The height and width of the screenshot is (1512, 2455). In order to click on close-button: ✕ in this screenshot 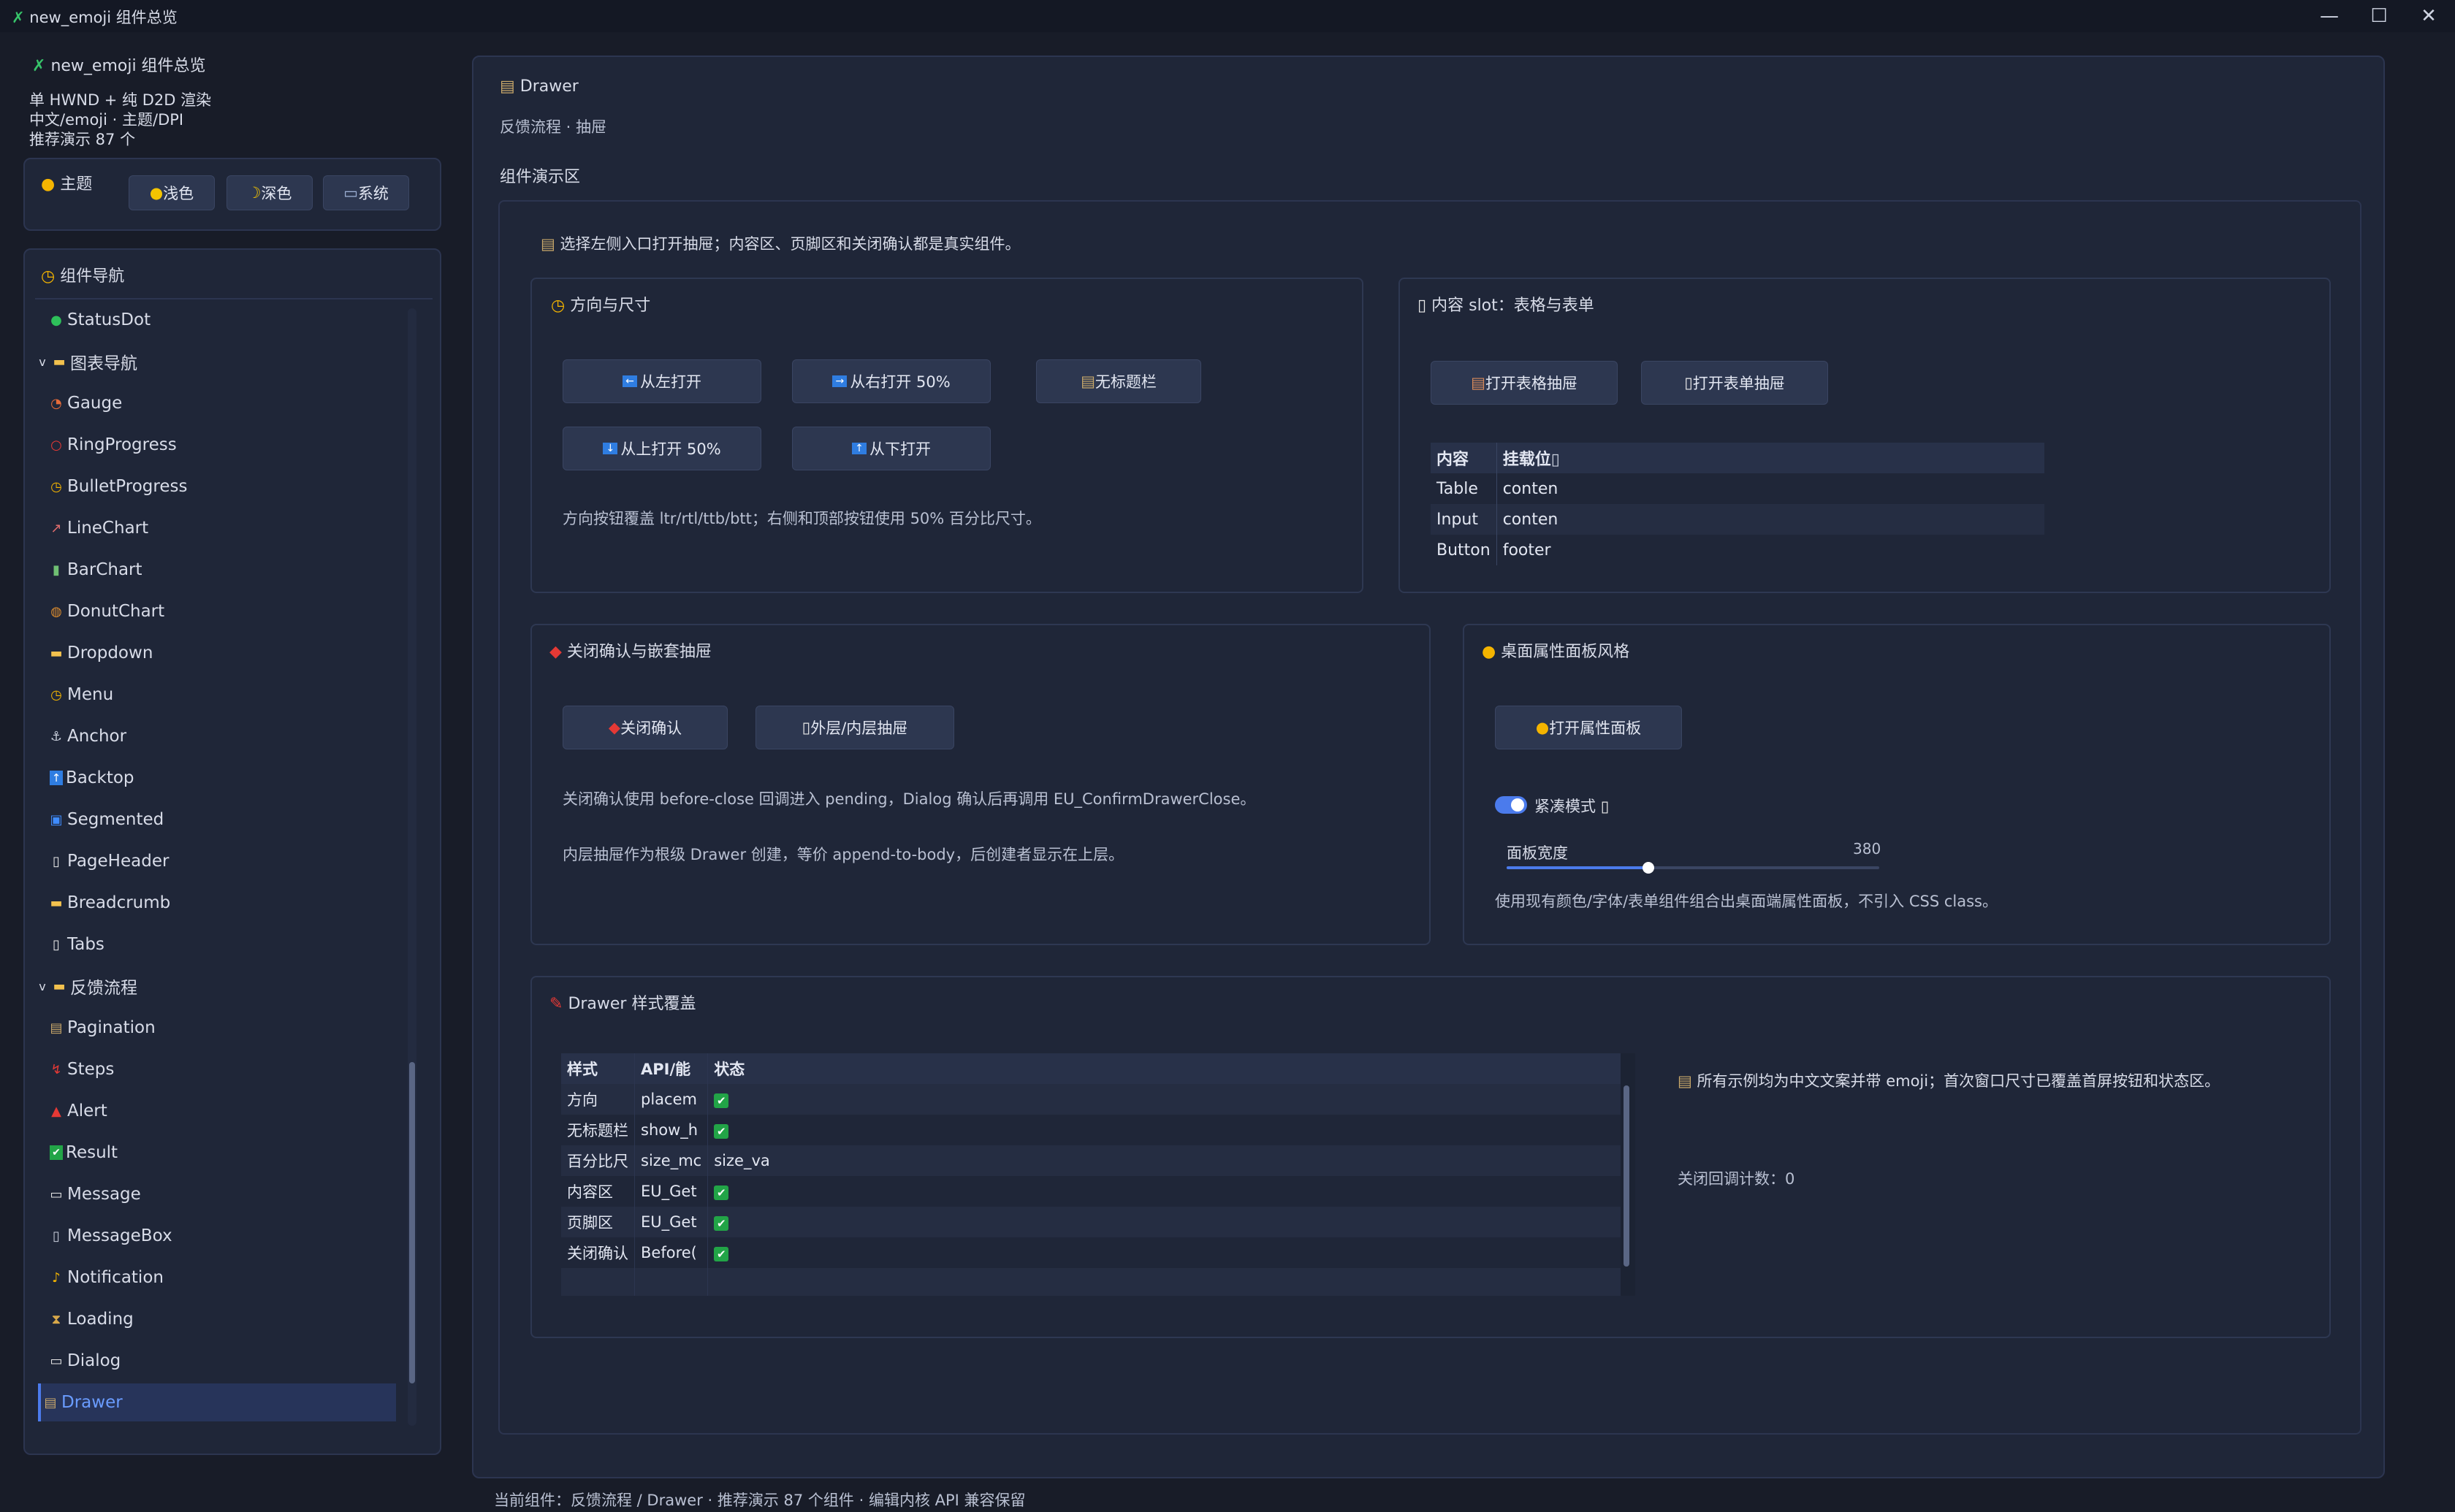, I will do `click(2429, 16)`.